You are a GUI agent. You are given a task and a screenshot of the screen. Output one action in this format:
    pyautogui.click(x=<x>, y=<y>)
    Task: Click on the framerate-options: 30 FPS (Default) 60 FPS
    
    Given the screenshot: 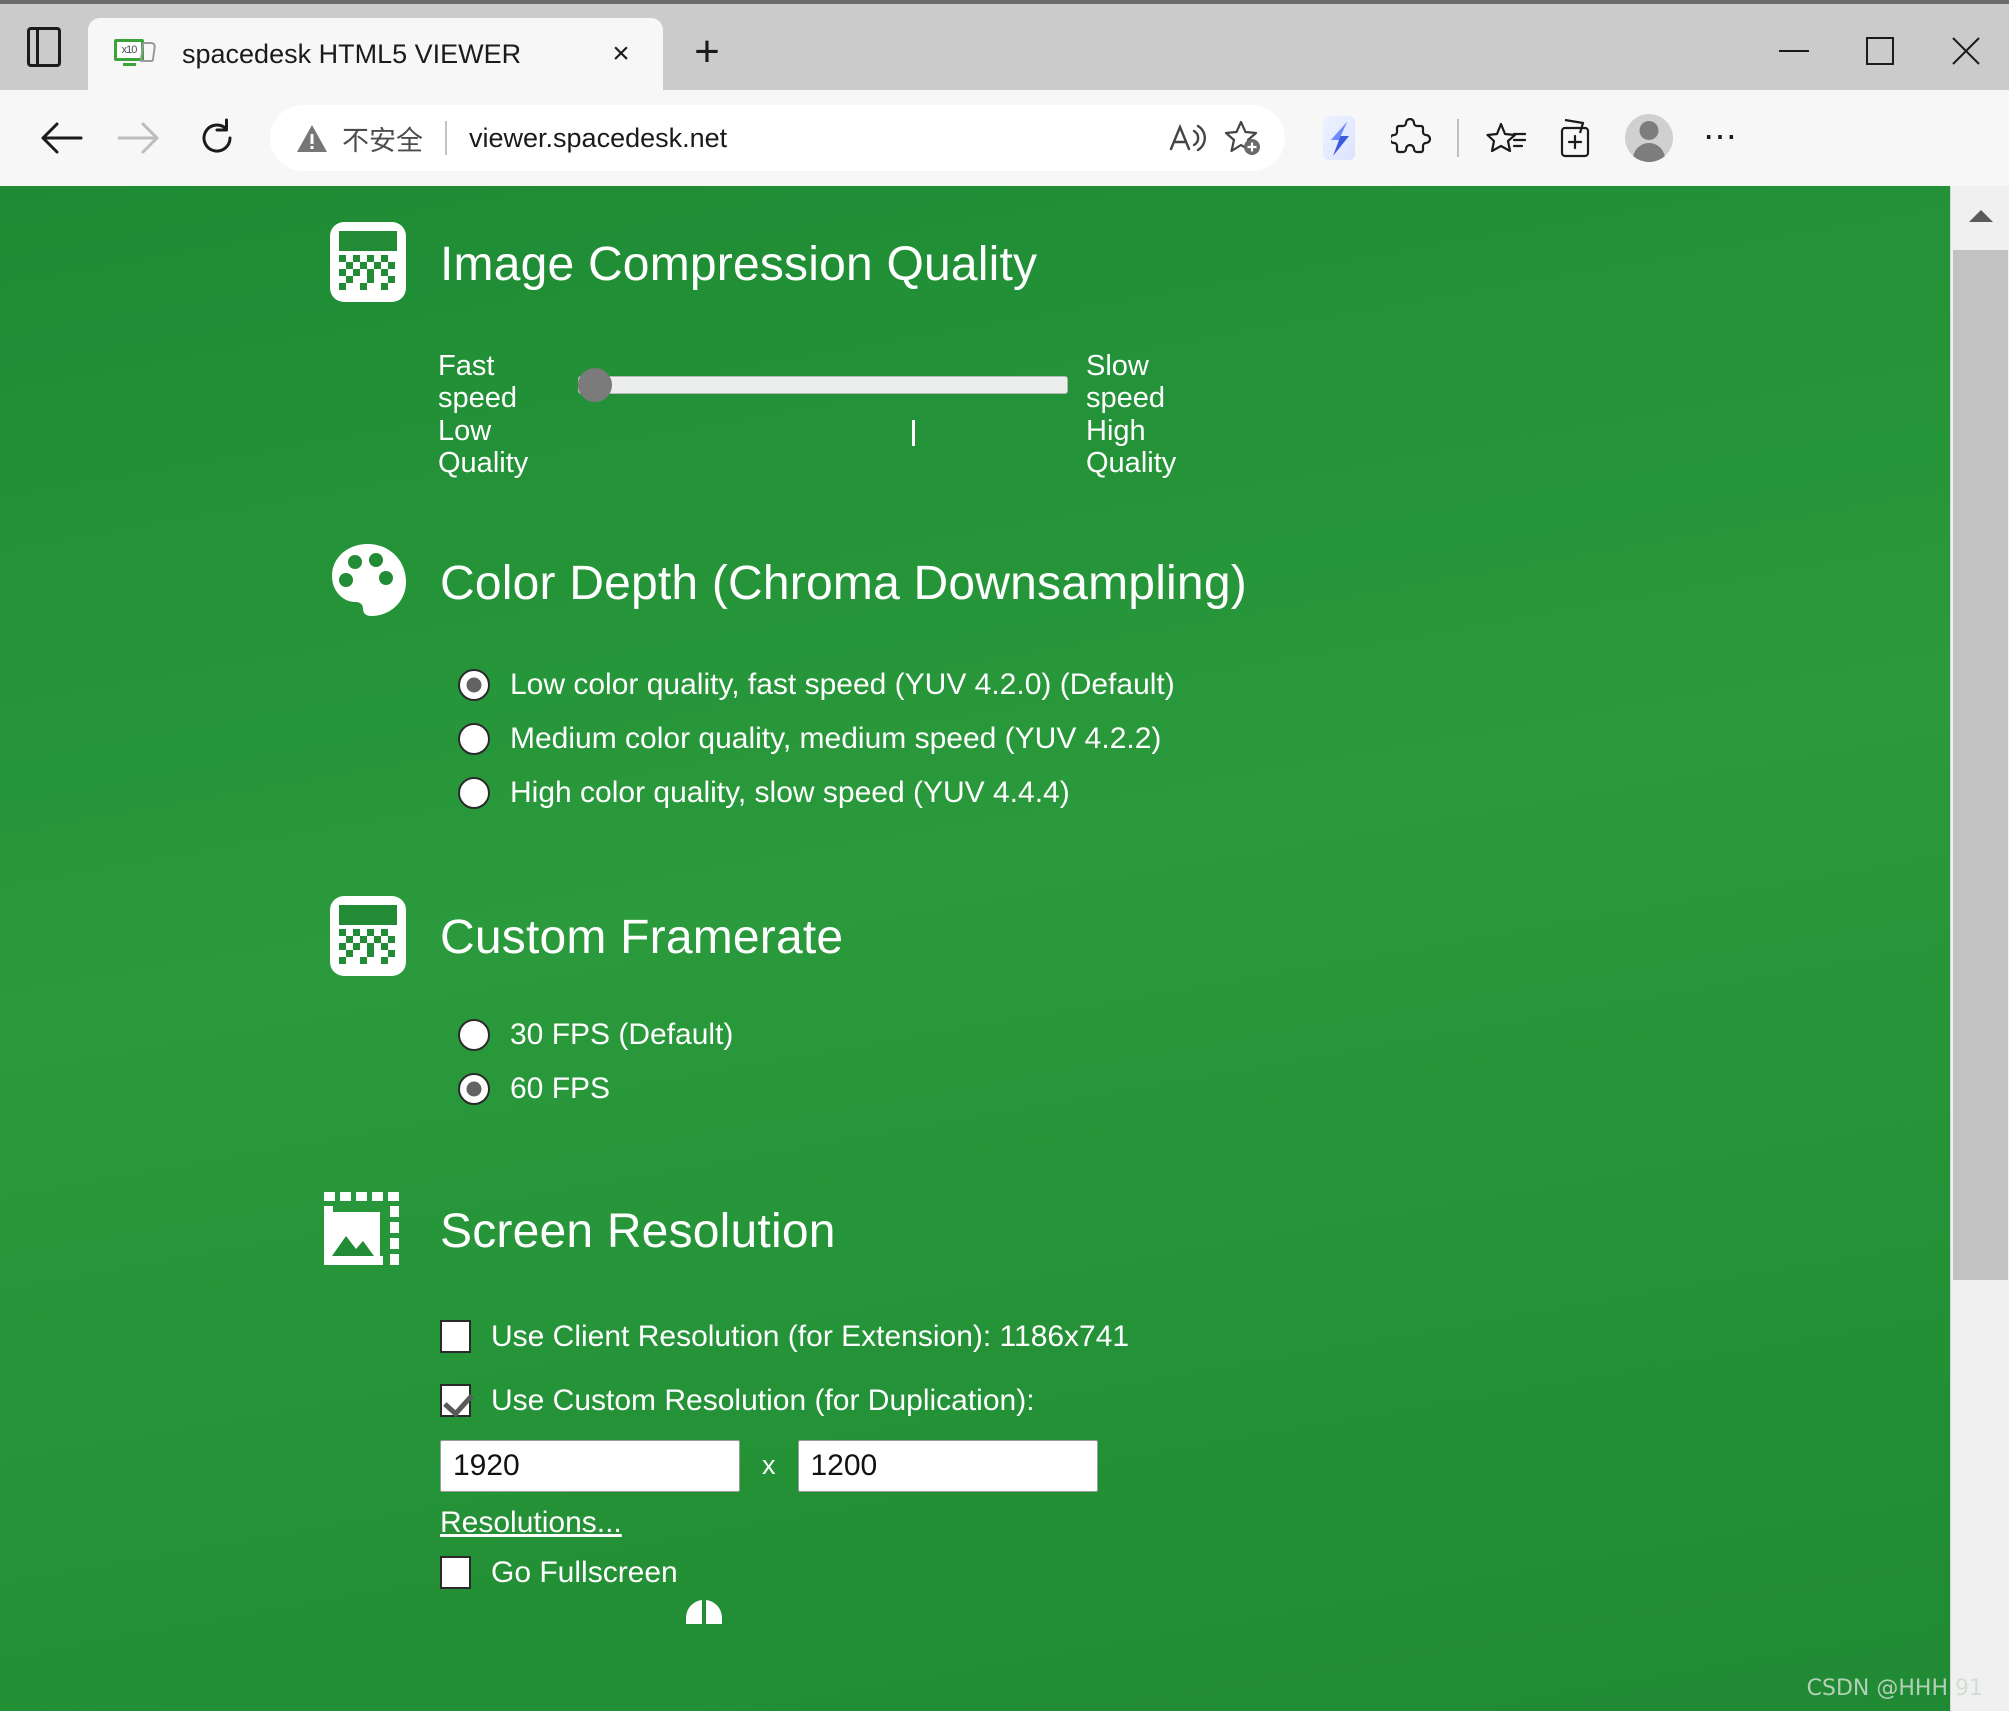 What is the action you would take?
    pyautogui.click(x=1140, y=1062)
    